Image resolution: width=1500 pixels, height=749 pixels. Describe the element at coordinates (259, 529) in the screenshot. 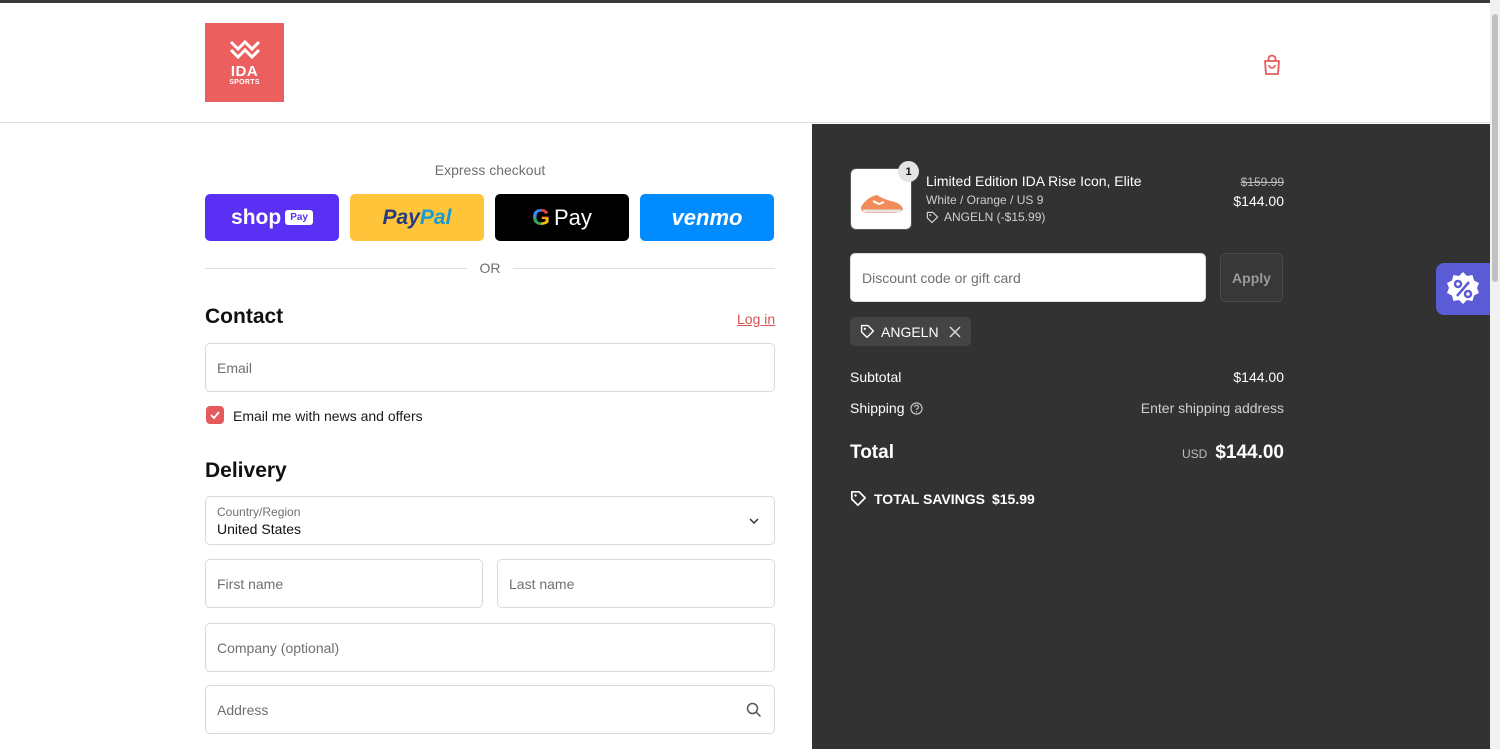

I see `country-value: United States` at that location.